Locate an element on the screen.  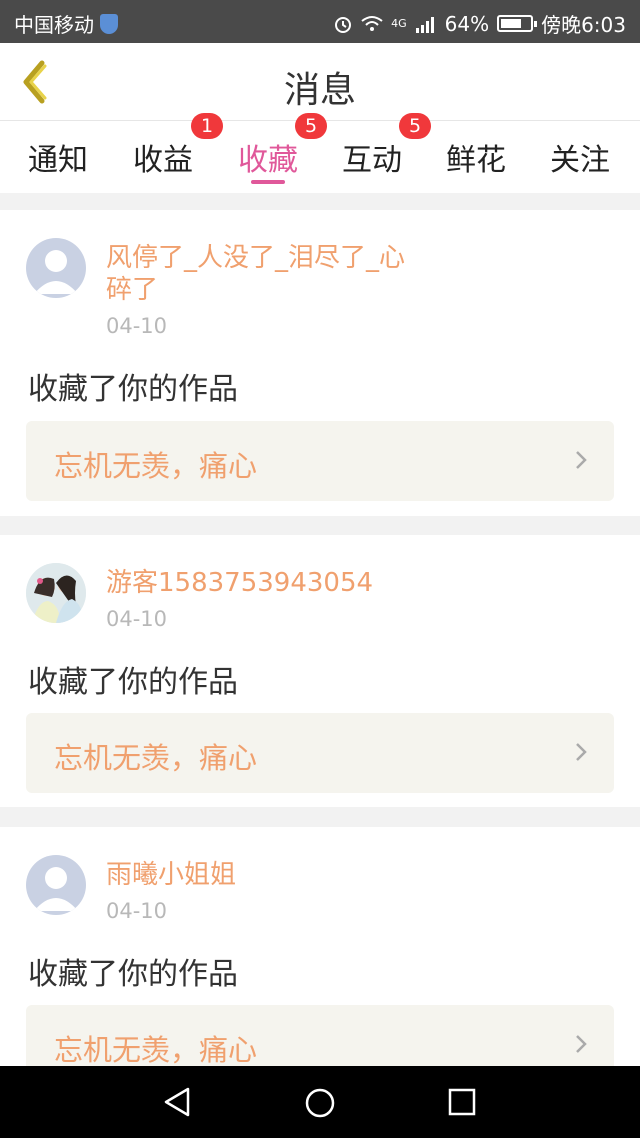
nav-back-icon is located at coordinates (177, 1102).